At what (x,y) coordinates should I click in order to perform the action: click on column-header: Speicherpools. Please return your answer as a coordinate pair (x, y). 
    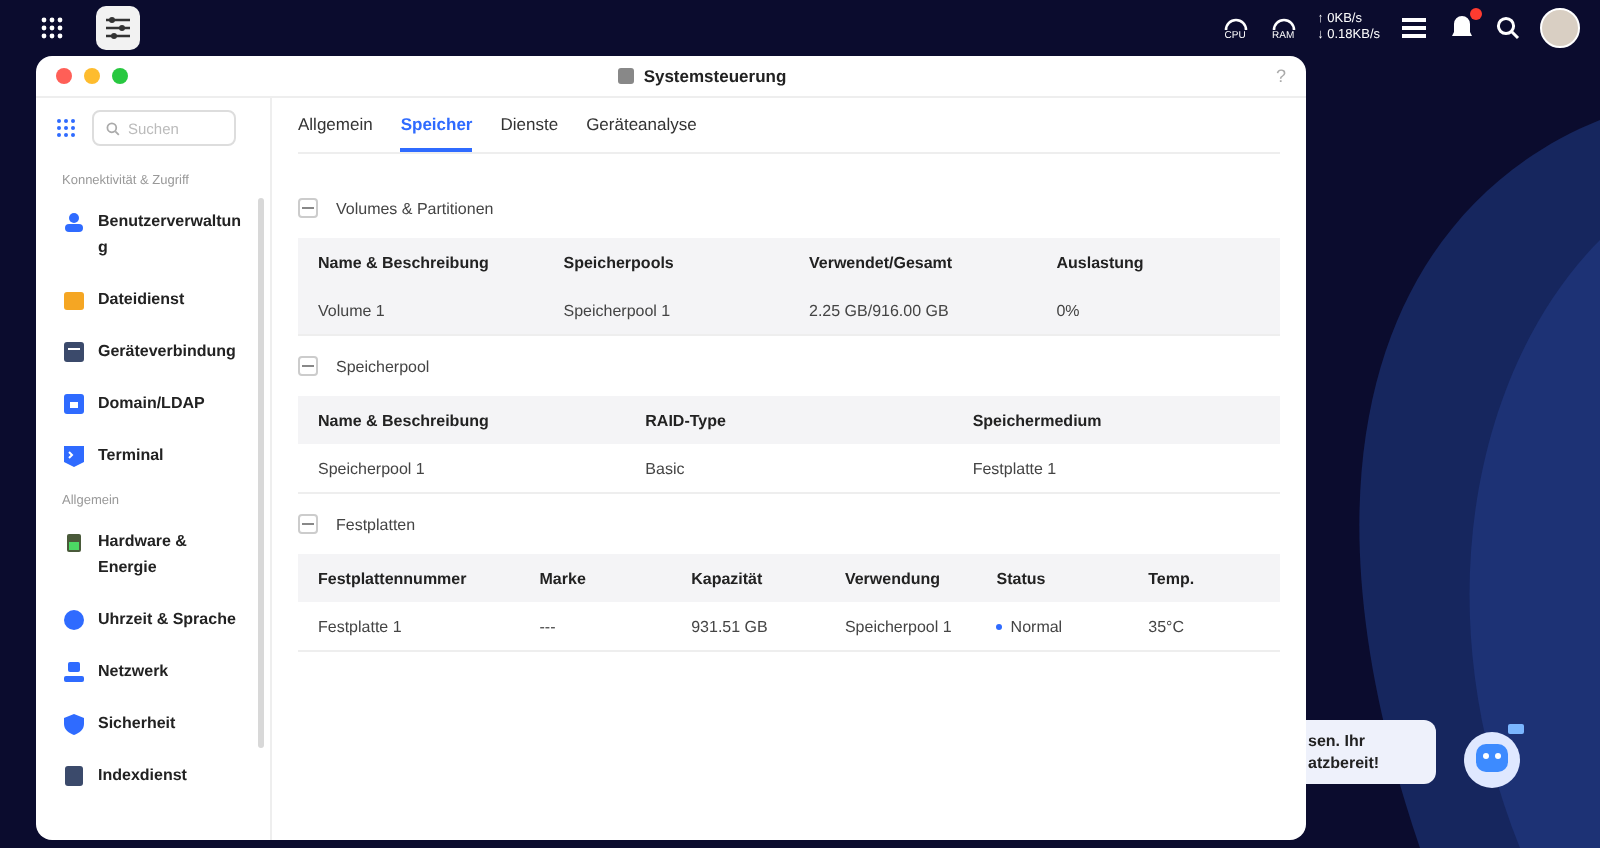
    Looking at the image, I should click on (666, 262).